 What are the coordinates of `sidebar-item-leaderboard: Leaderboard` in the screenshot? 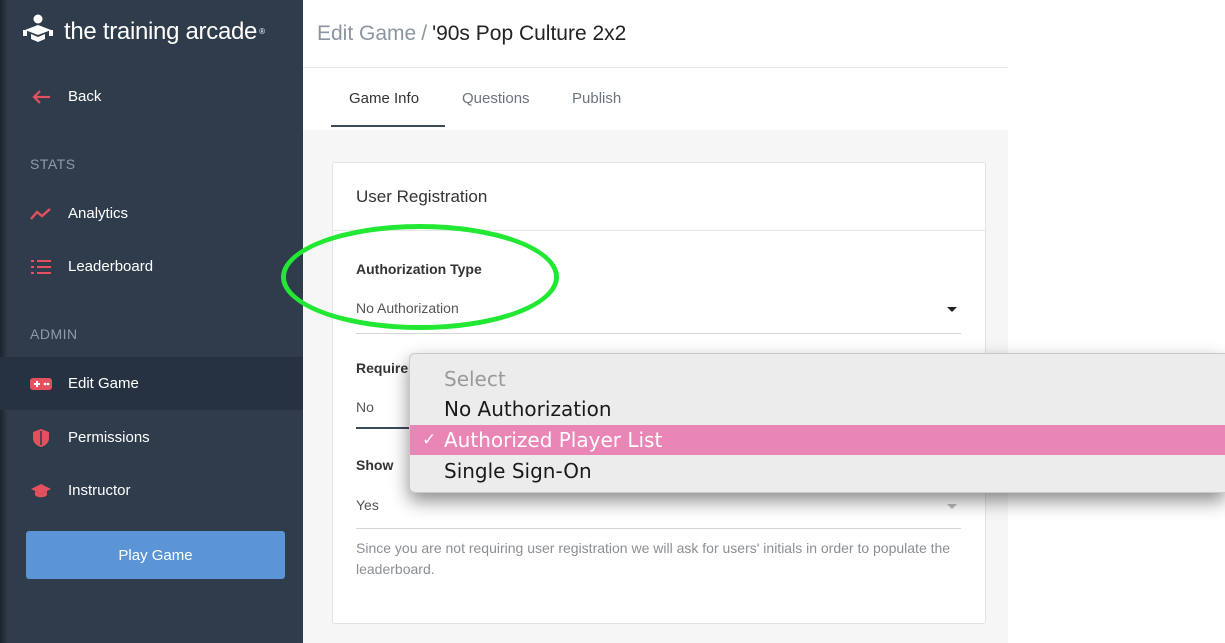 It's located at (151, 266).